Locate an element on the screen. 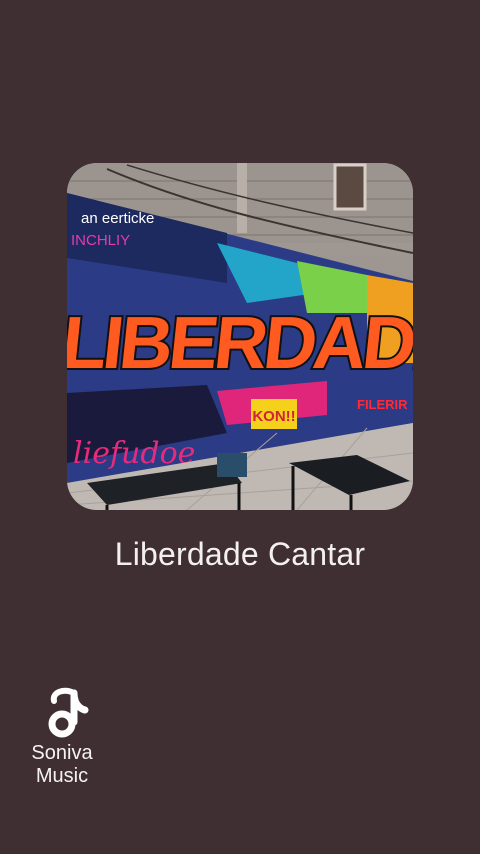  soniva-note-icon is located at coordinates (68, 712).